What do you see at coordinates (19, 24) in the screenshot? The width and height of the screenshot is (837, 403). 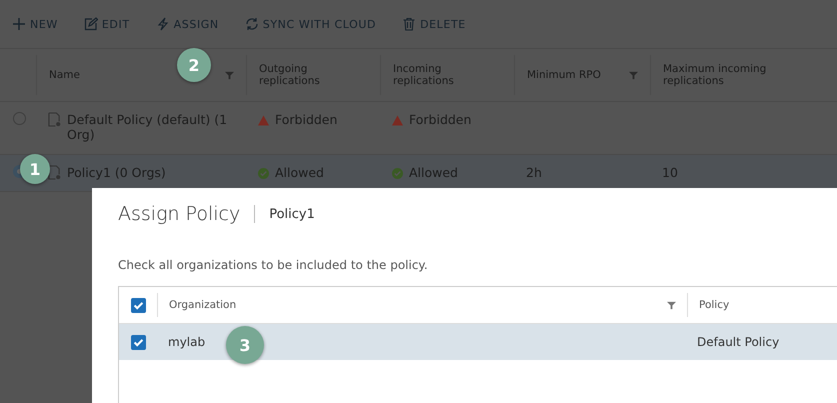 I see `plus-icon` at bounding box center [19, 24].